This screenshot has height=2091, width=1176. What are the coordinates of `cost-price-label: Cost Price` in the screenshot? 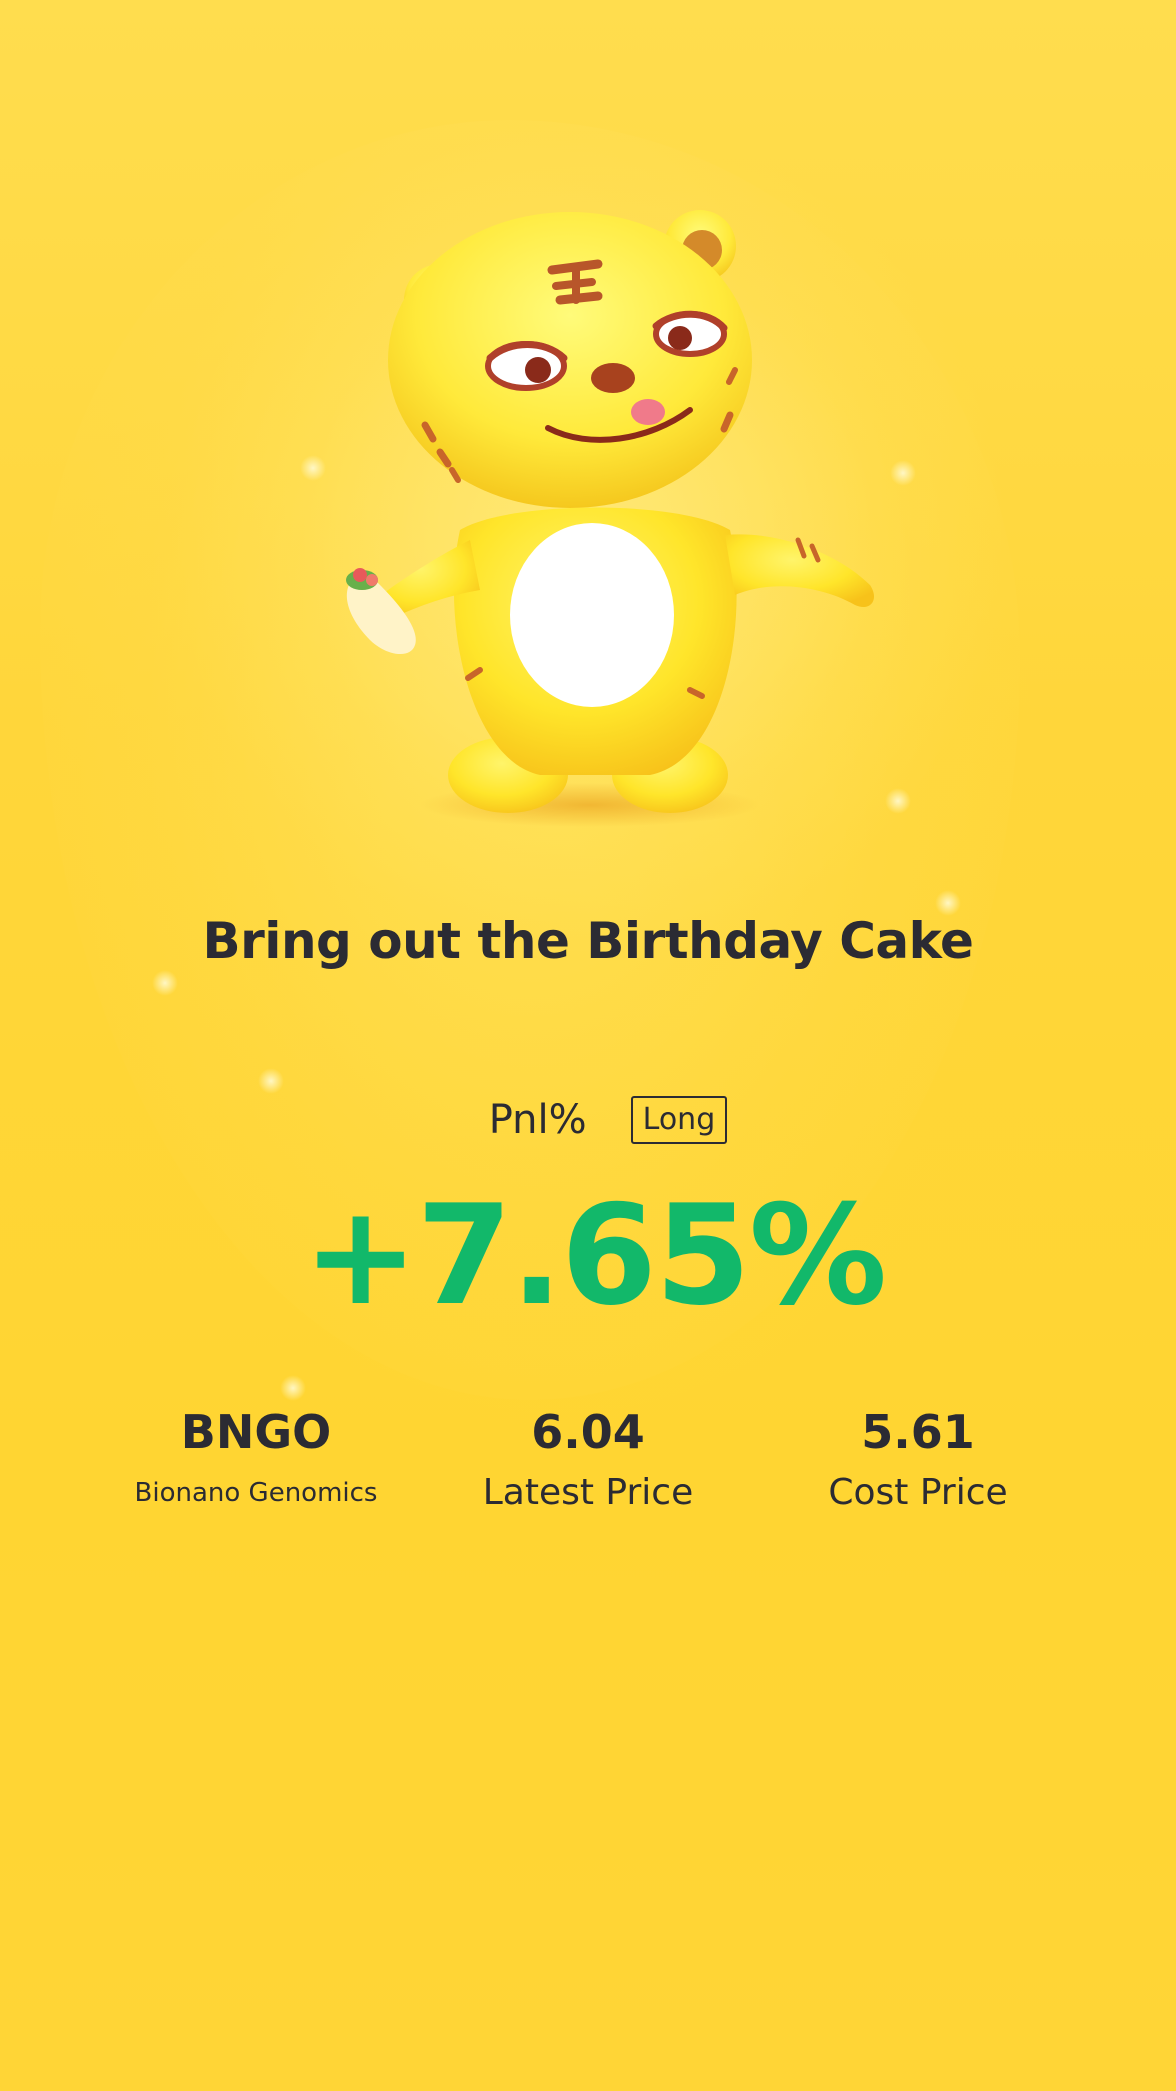 It's located at (918, 1492).